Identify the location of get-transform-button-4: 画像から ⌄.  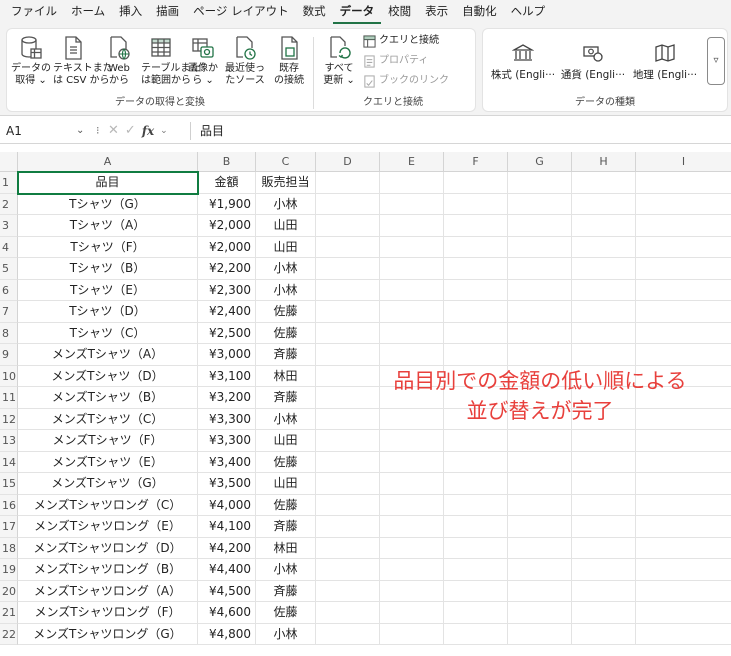
(203, 61).